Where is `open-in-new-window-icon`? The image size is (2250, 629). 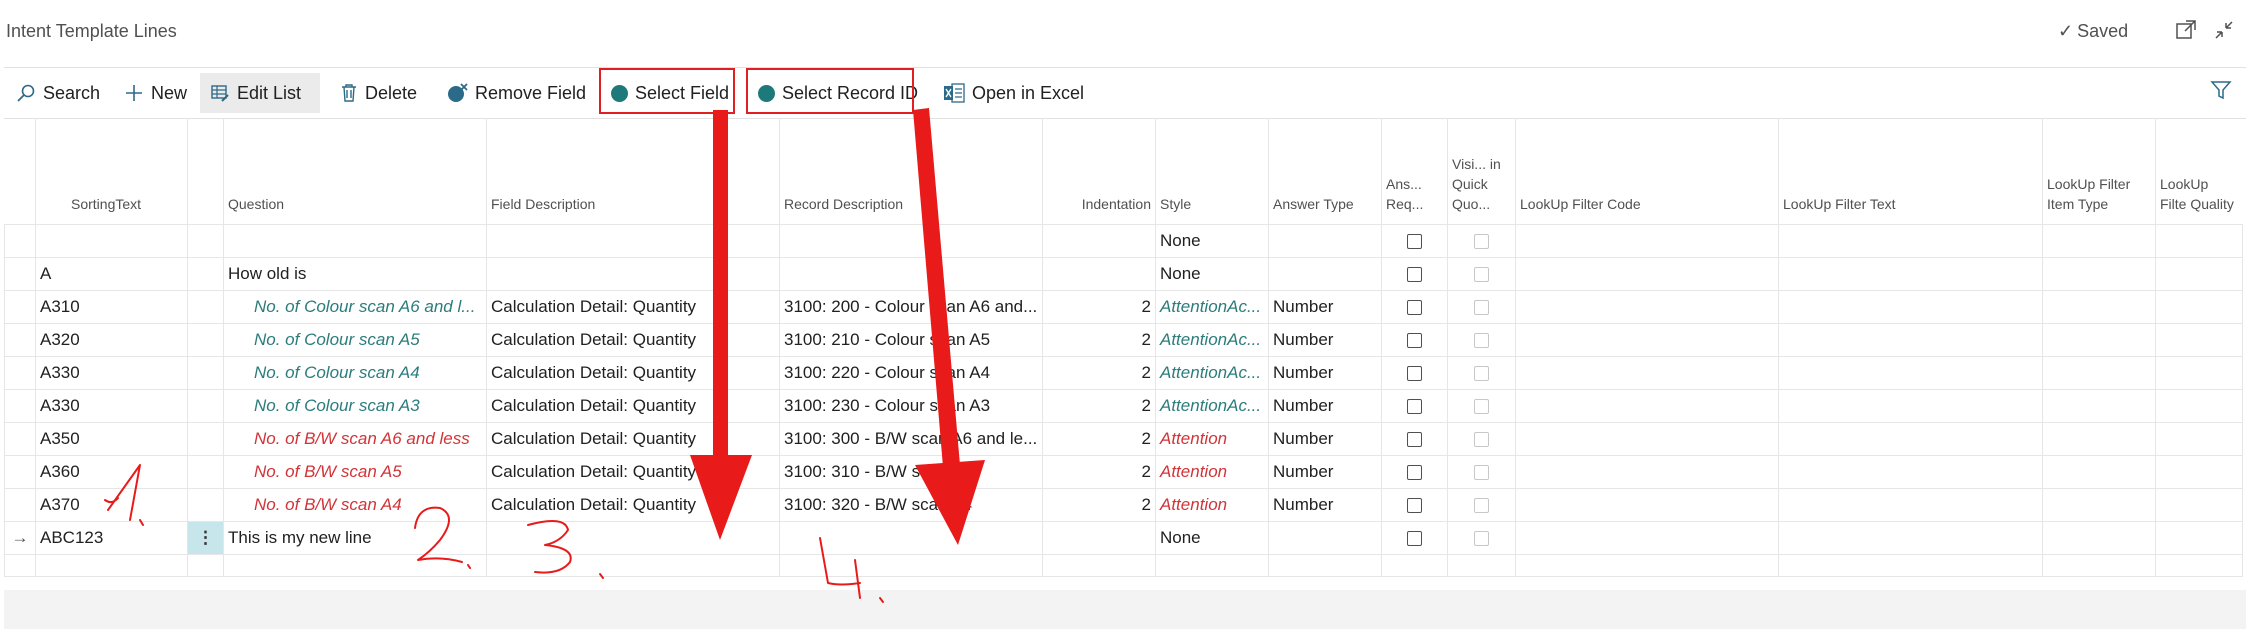
open-in-new-window-icon is located at coordinates (2186, 30).